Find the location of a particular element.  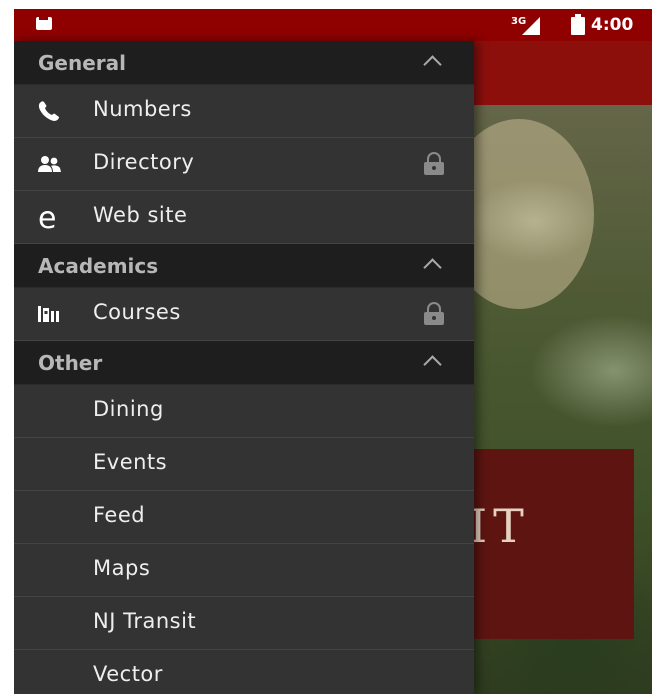

menu-item-label: Directory is located at coordinates (144, 162).